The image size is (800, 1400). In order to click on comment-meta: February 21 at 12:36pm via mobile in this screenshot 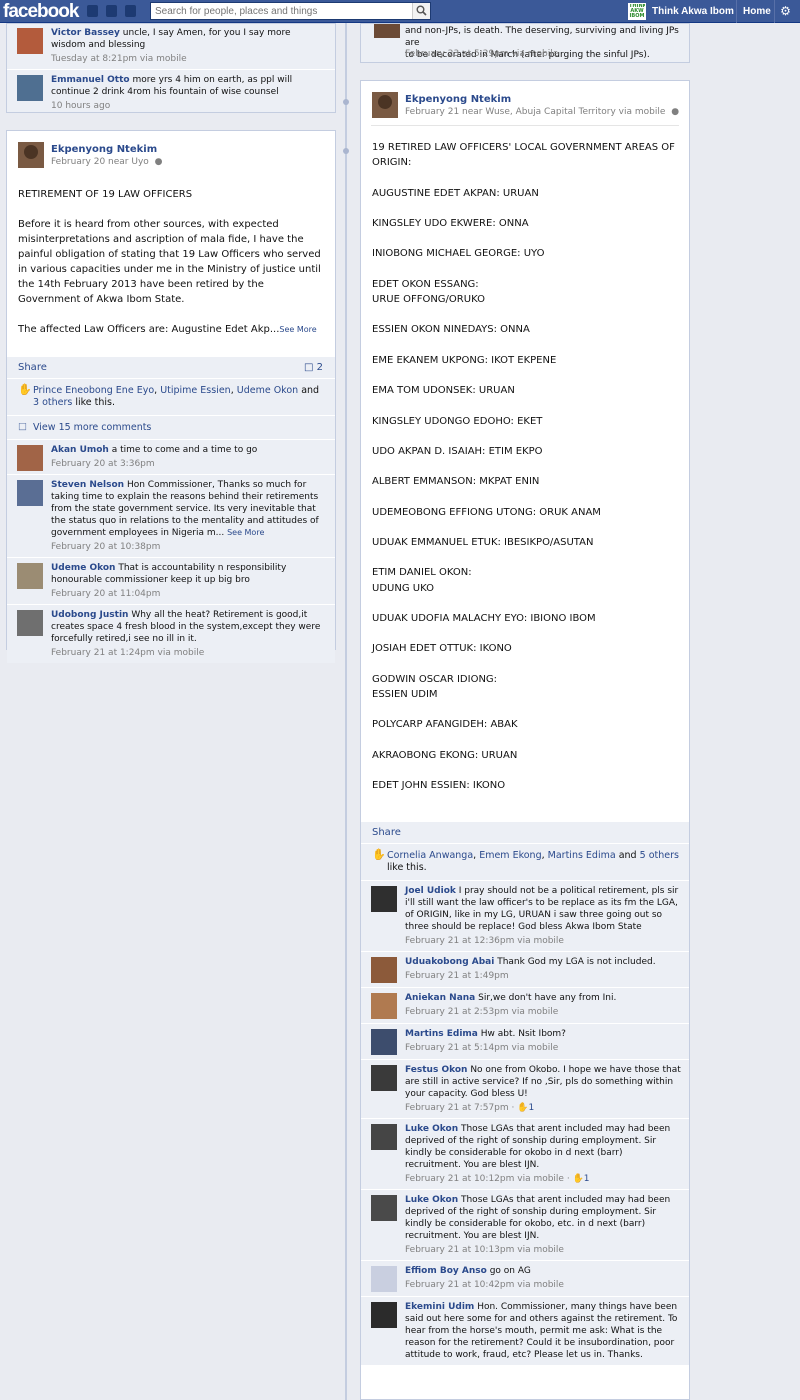, I will do `click(543, 941)`.